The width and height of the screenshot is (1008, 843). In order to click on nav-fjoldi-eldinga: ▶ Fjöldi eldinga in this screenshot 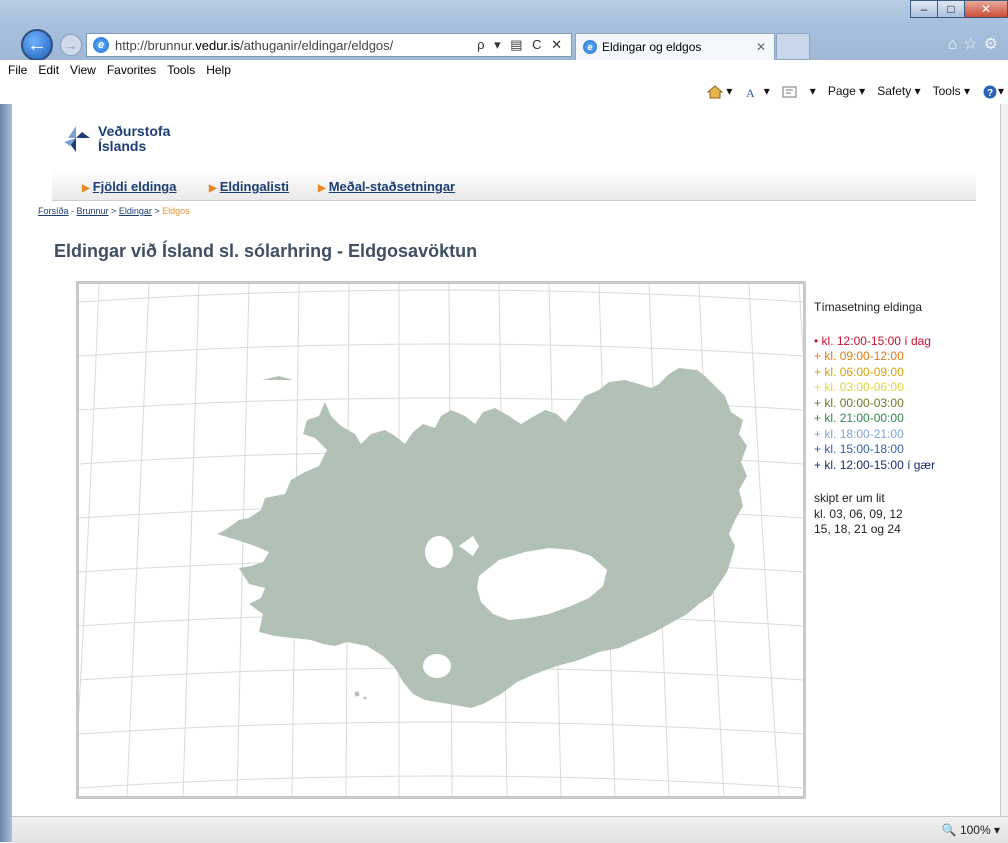, I will do `click(129, 186)`.